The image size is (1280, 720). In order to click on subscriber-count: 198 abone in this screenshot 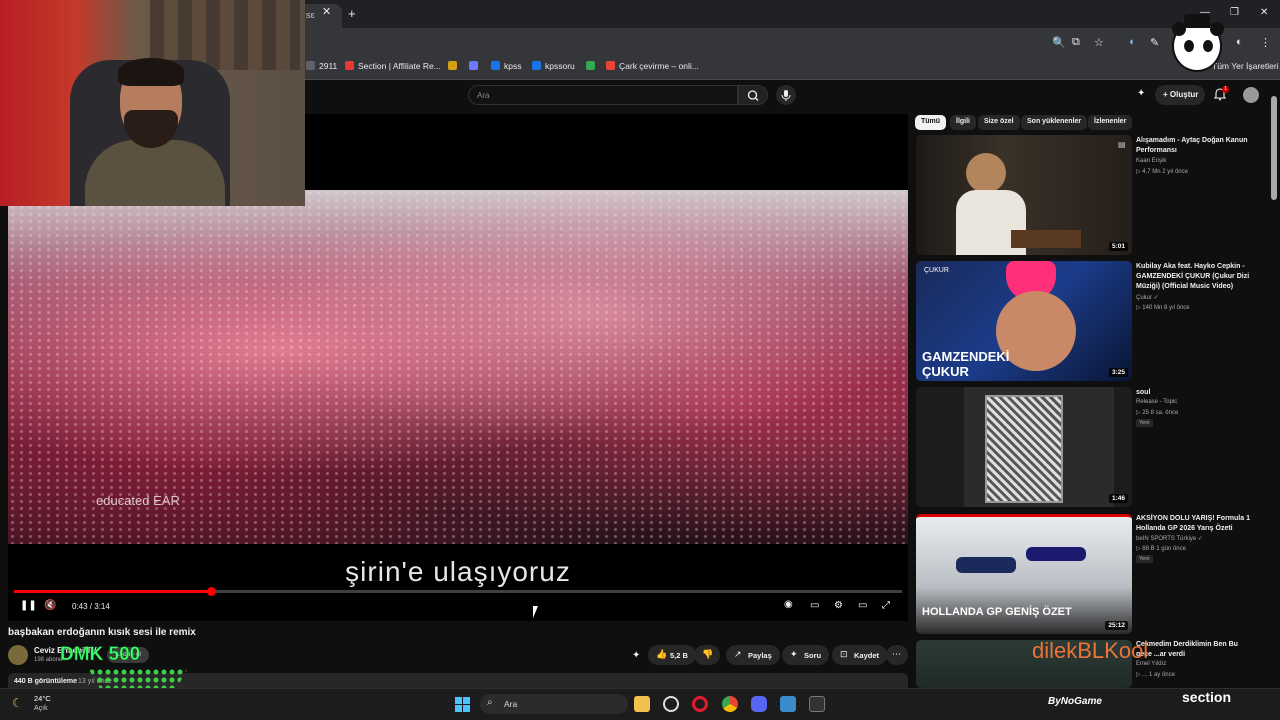, I will do `click(48, 660)`.